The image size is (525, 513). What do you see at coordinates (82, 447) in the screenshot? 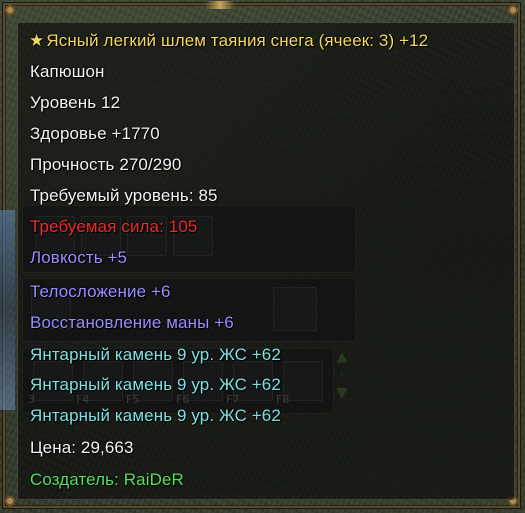
I see `item-price: Цена: 29,663` at bounding box center [82, 447].